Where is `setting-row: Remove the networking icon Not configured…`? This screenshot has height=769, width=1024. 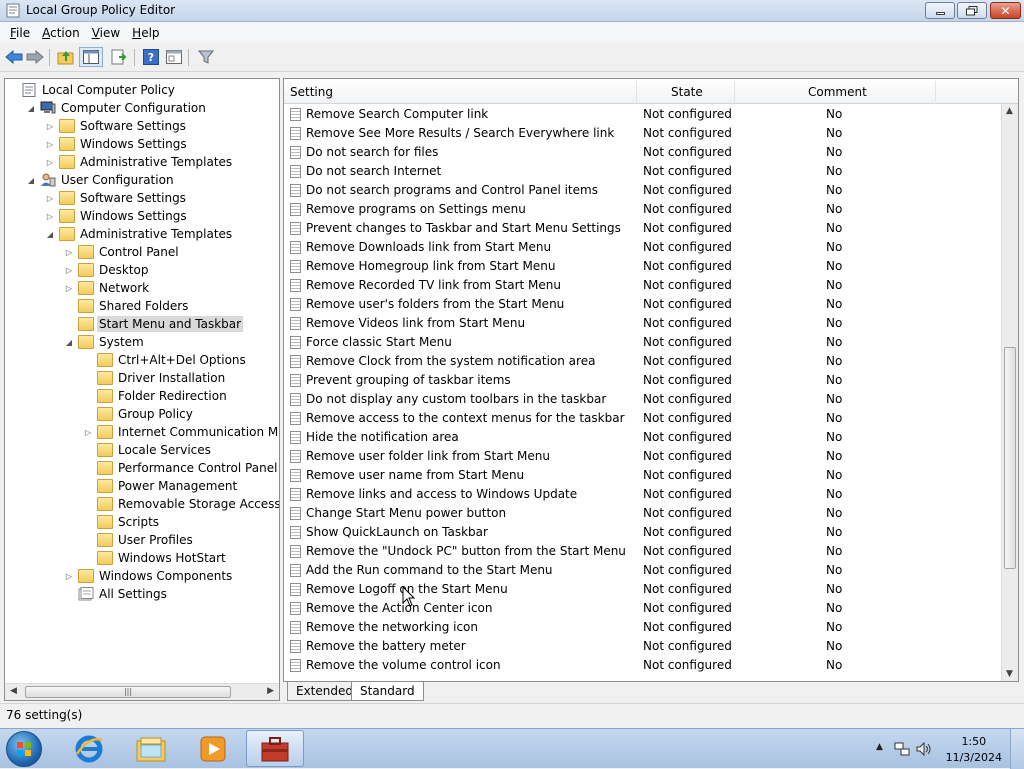
setting-row: Remove the networking icon Not configured… is located at coordinates (643, 627).